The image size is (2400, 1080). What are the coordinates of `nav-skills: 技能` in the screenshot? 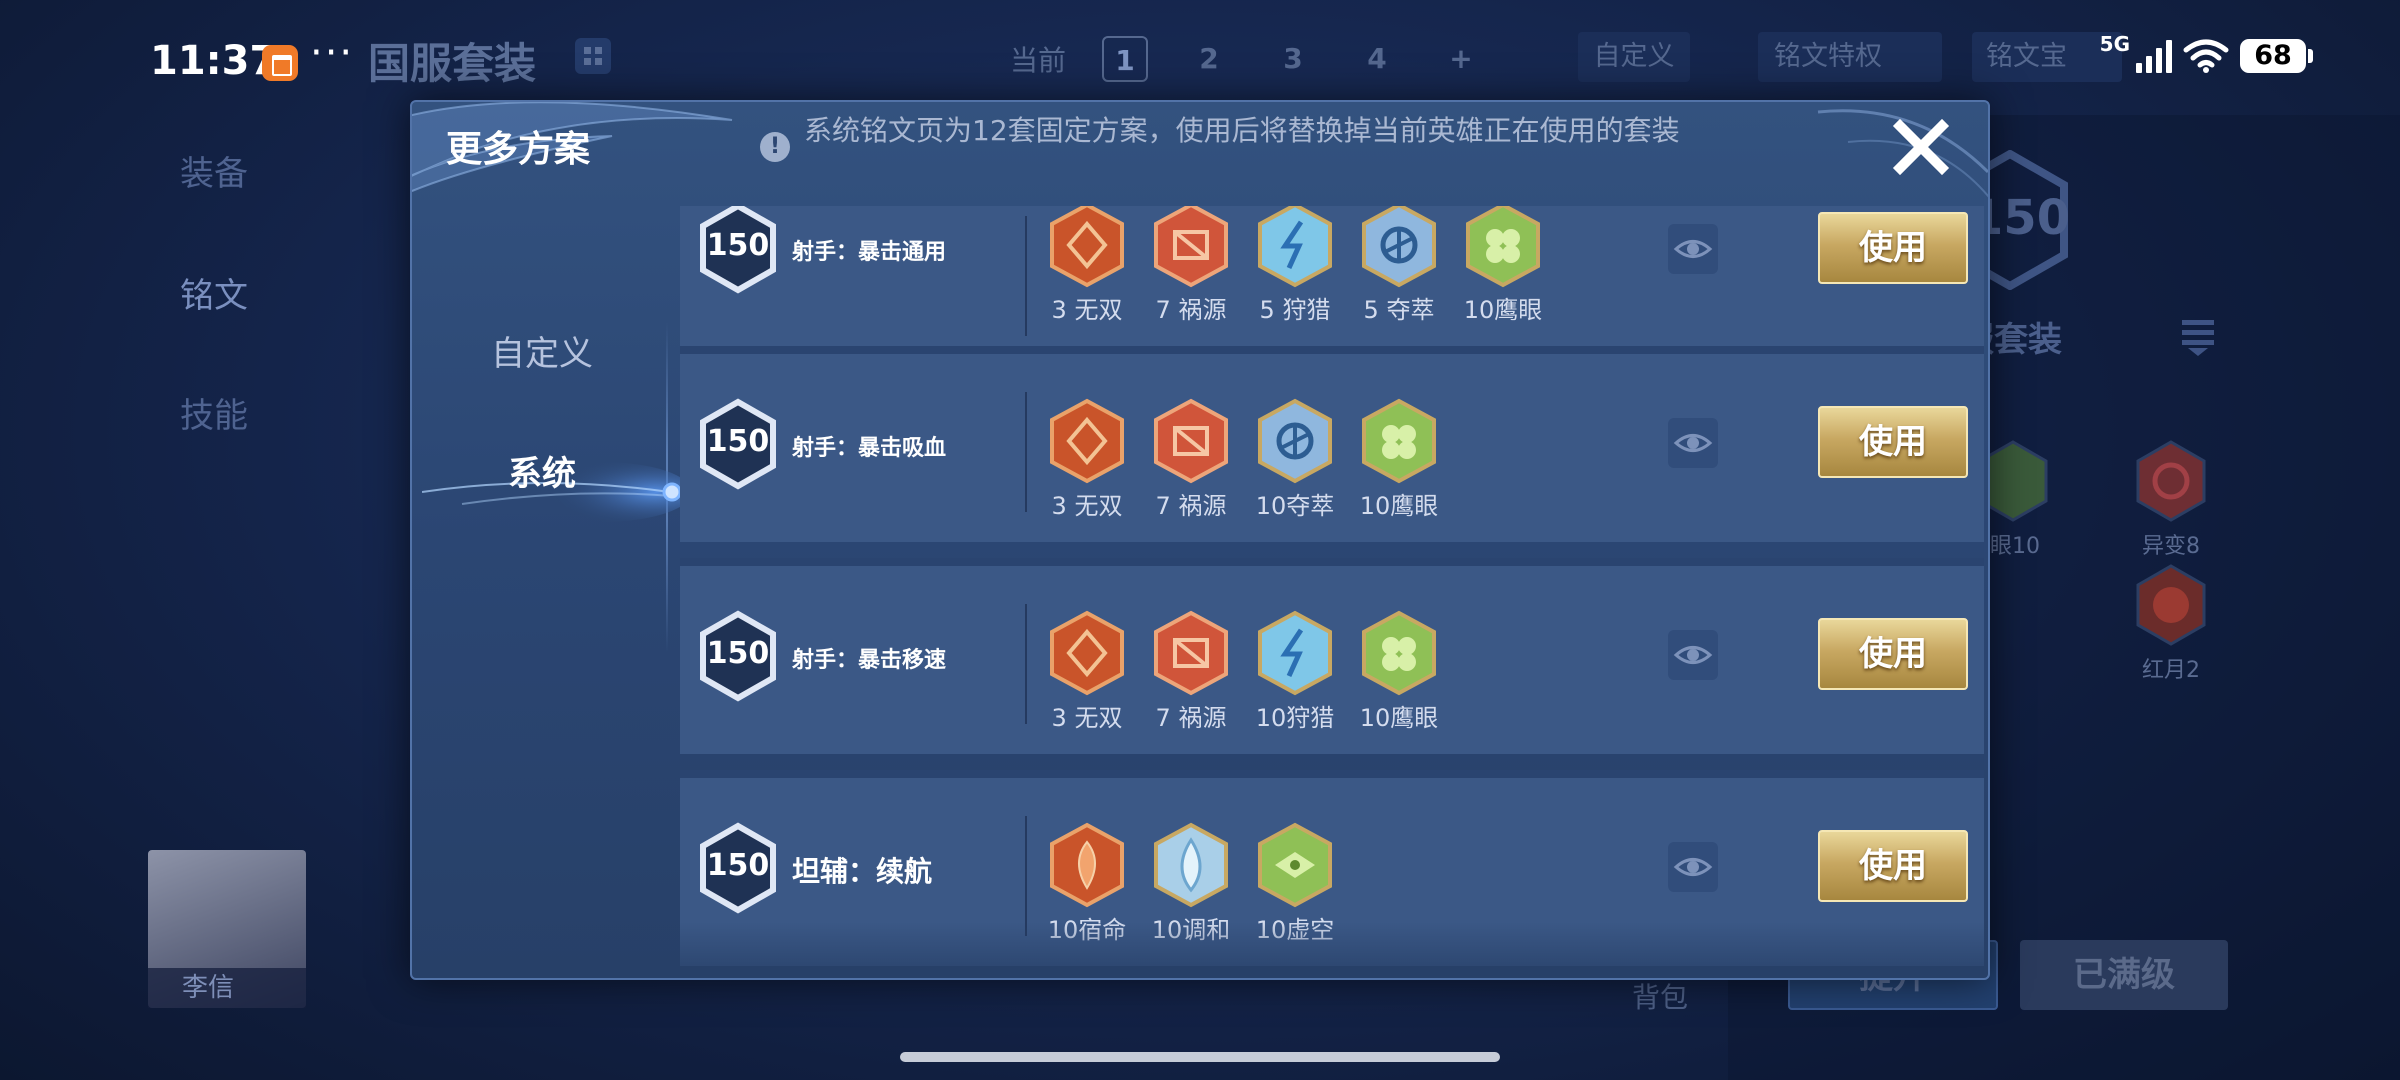 It's located at (214, 412).